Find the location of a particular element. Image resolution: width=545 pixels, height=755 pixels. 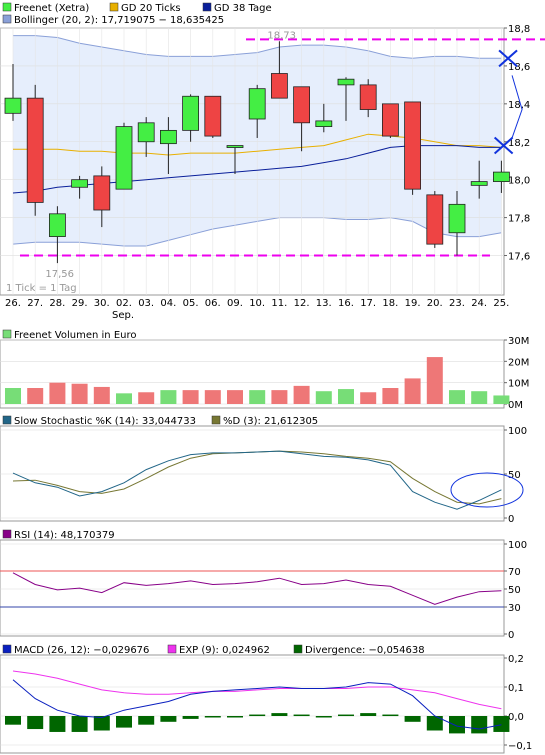

legend-exp: EXP (9): 0,024962 is located at coordinates (224, 650).